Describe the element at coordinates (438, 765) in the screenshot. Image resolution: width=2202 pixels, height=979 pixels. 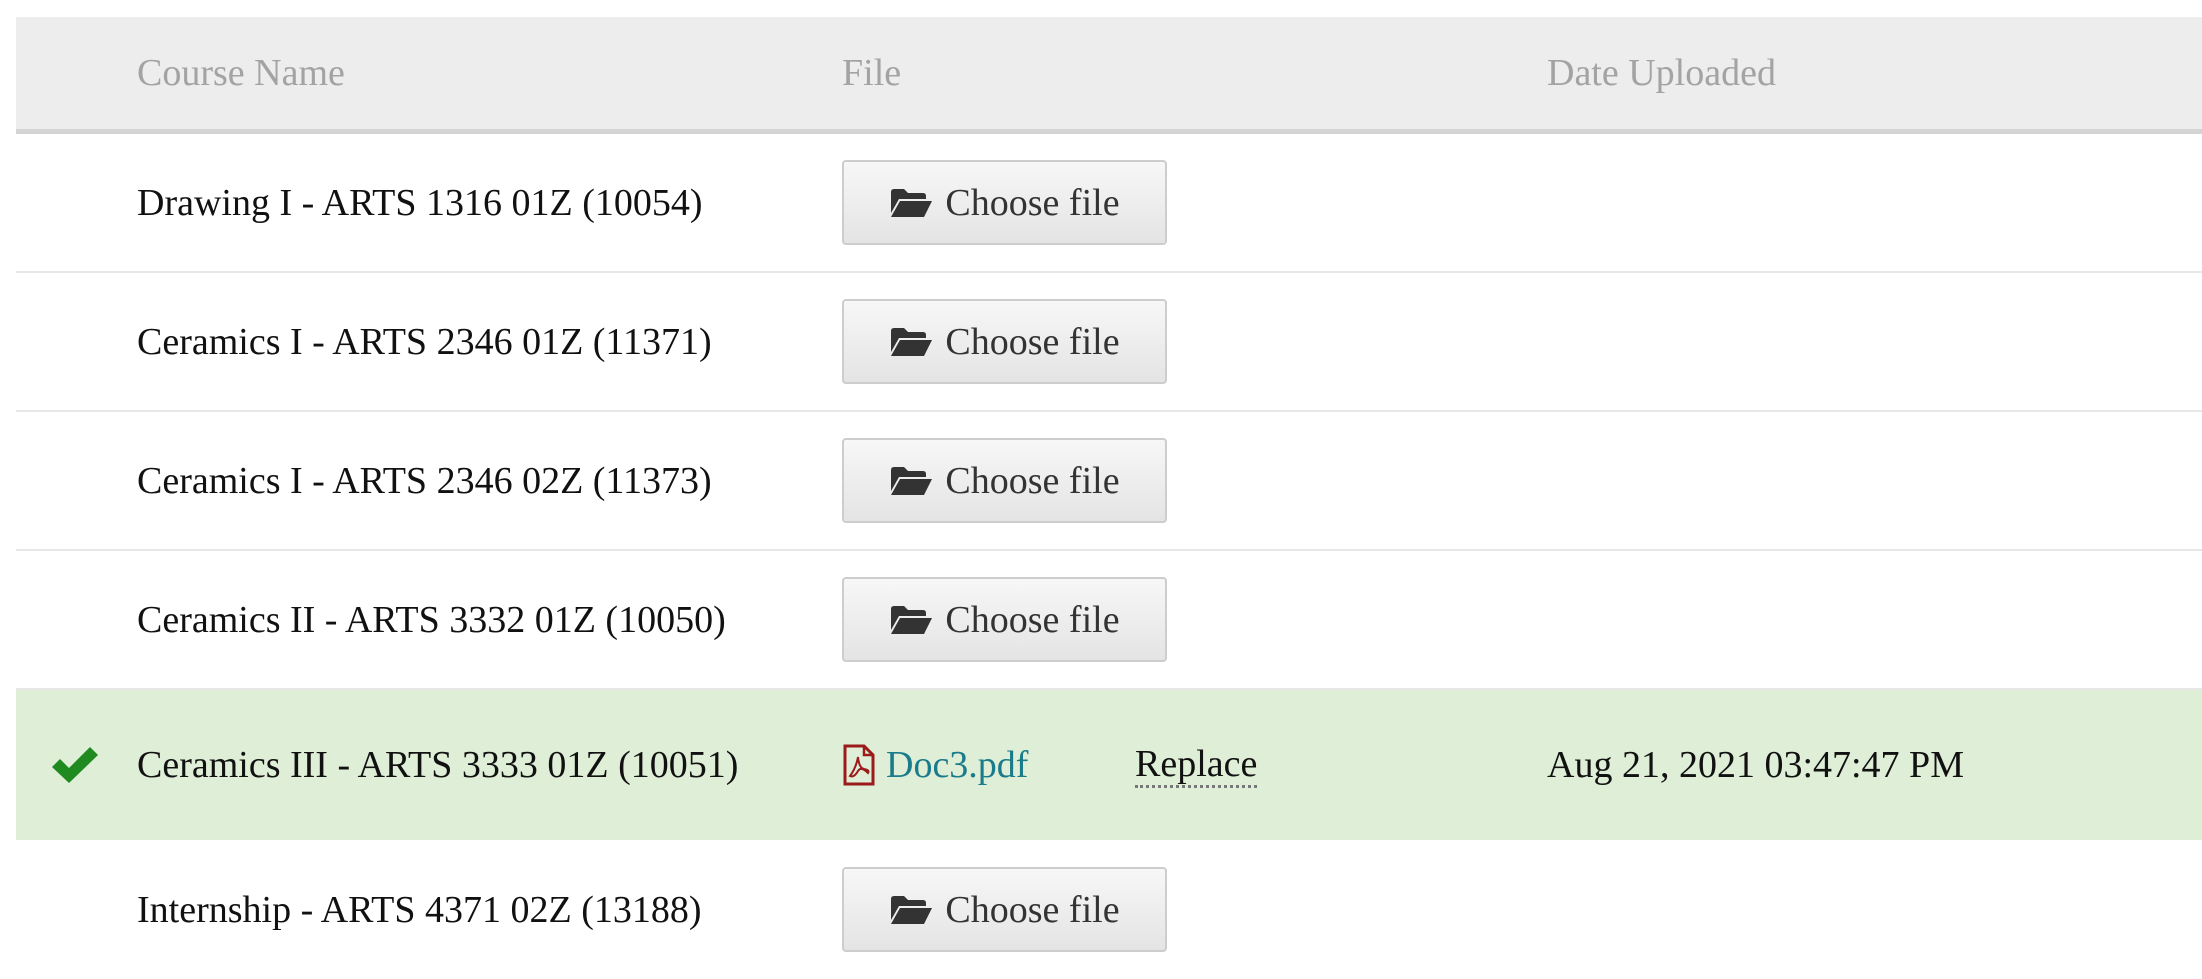
I see `course-name: Ceramics III - ARTS 3333 01Z (10051)` at that location.